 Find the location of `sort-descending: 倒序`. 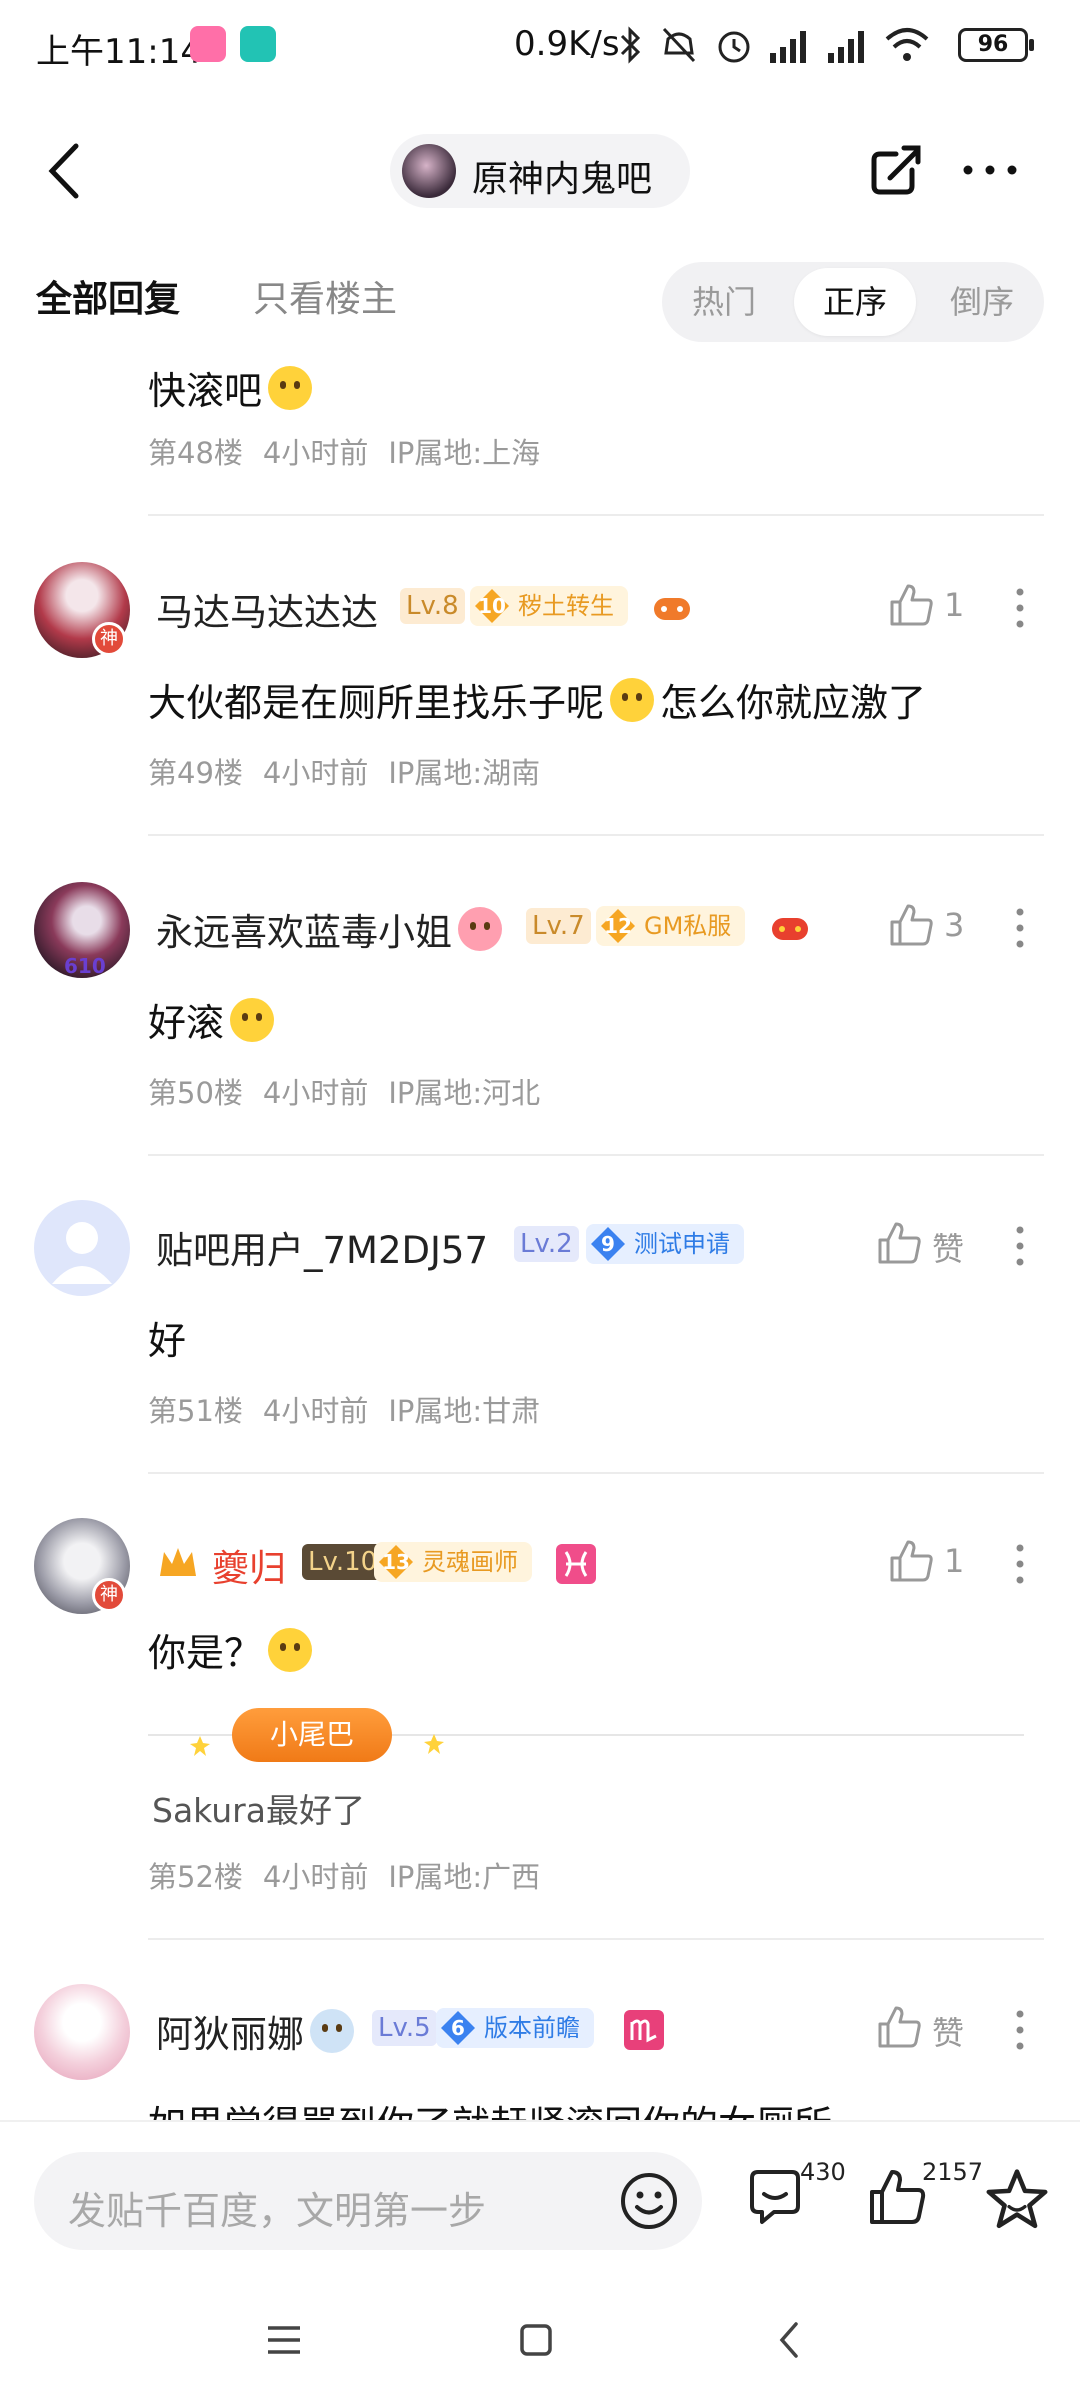

sort-descending: 倒序 is located at coordinates (982, 302).